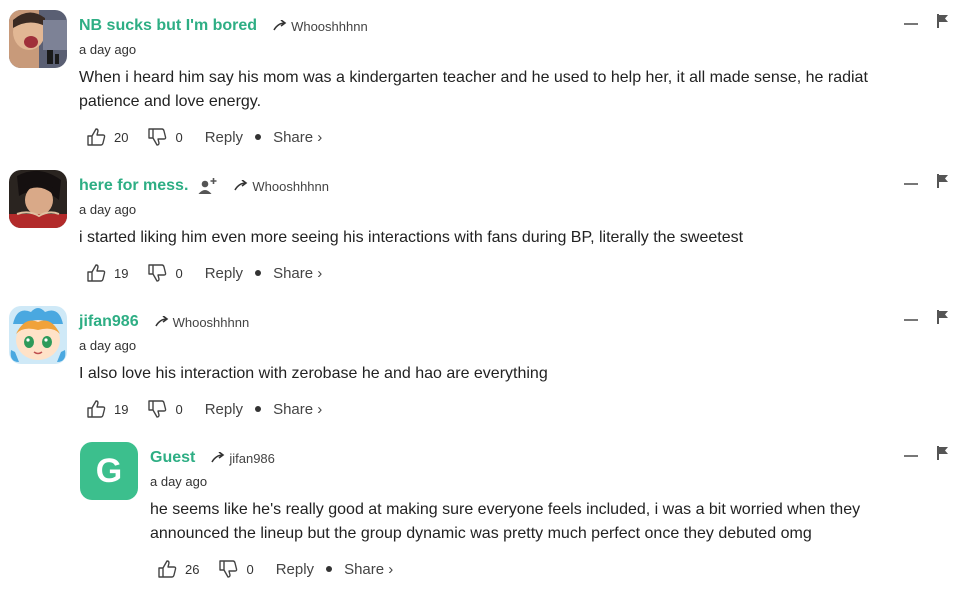 This screenshot has width=960, height=590. I want to click on reply-to: jifan986, so click(243, 458).